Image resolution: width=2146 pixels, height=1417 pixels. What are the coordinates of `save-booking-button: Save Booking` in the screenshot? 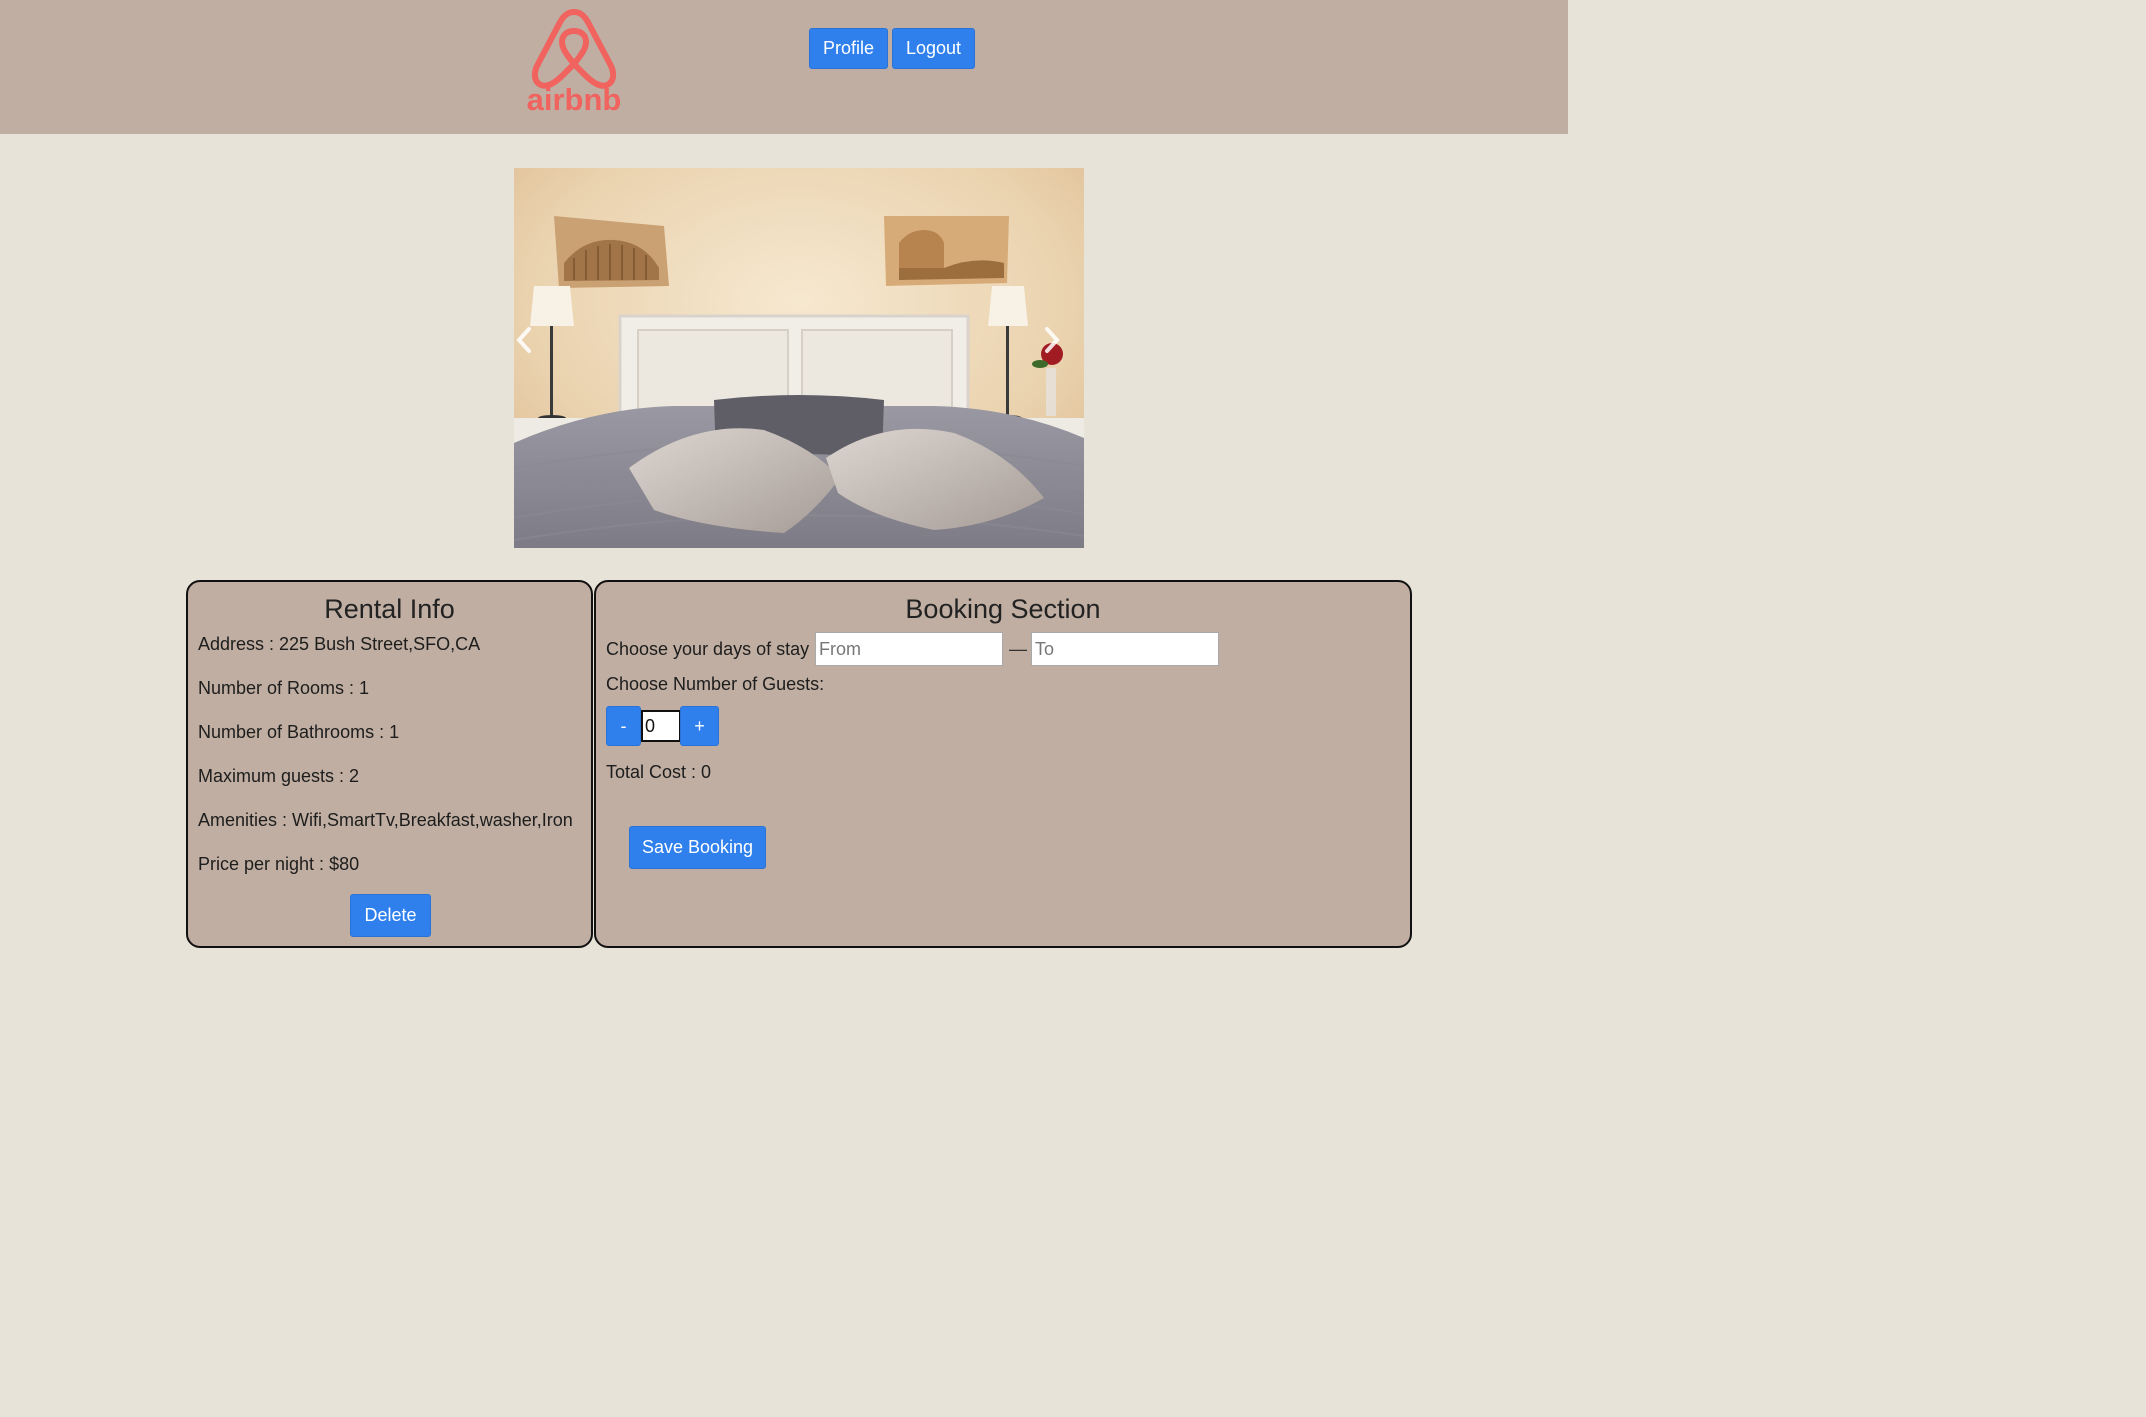 It's located at (697, 847).